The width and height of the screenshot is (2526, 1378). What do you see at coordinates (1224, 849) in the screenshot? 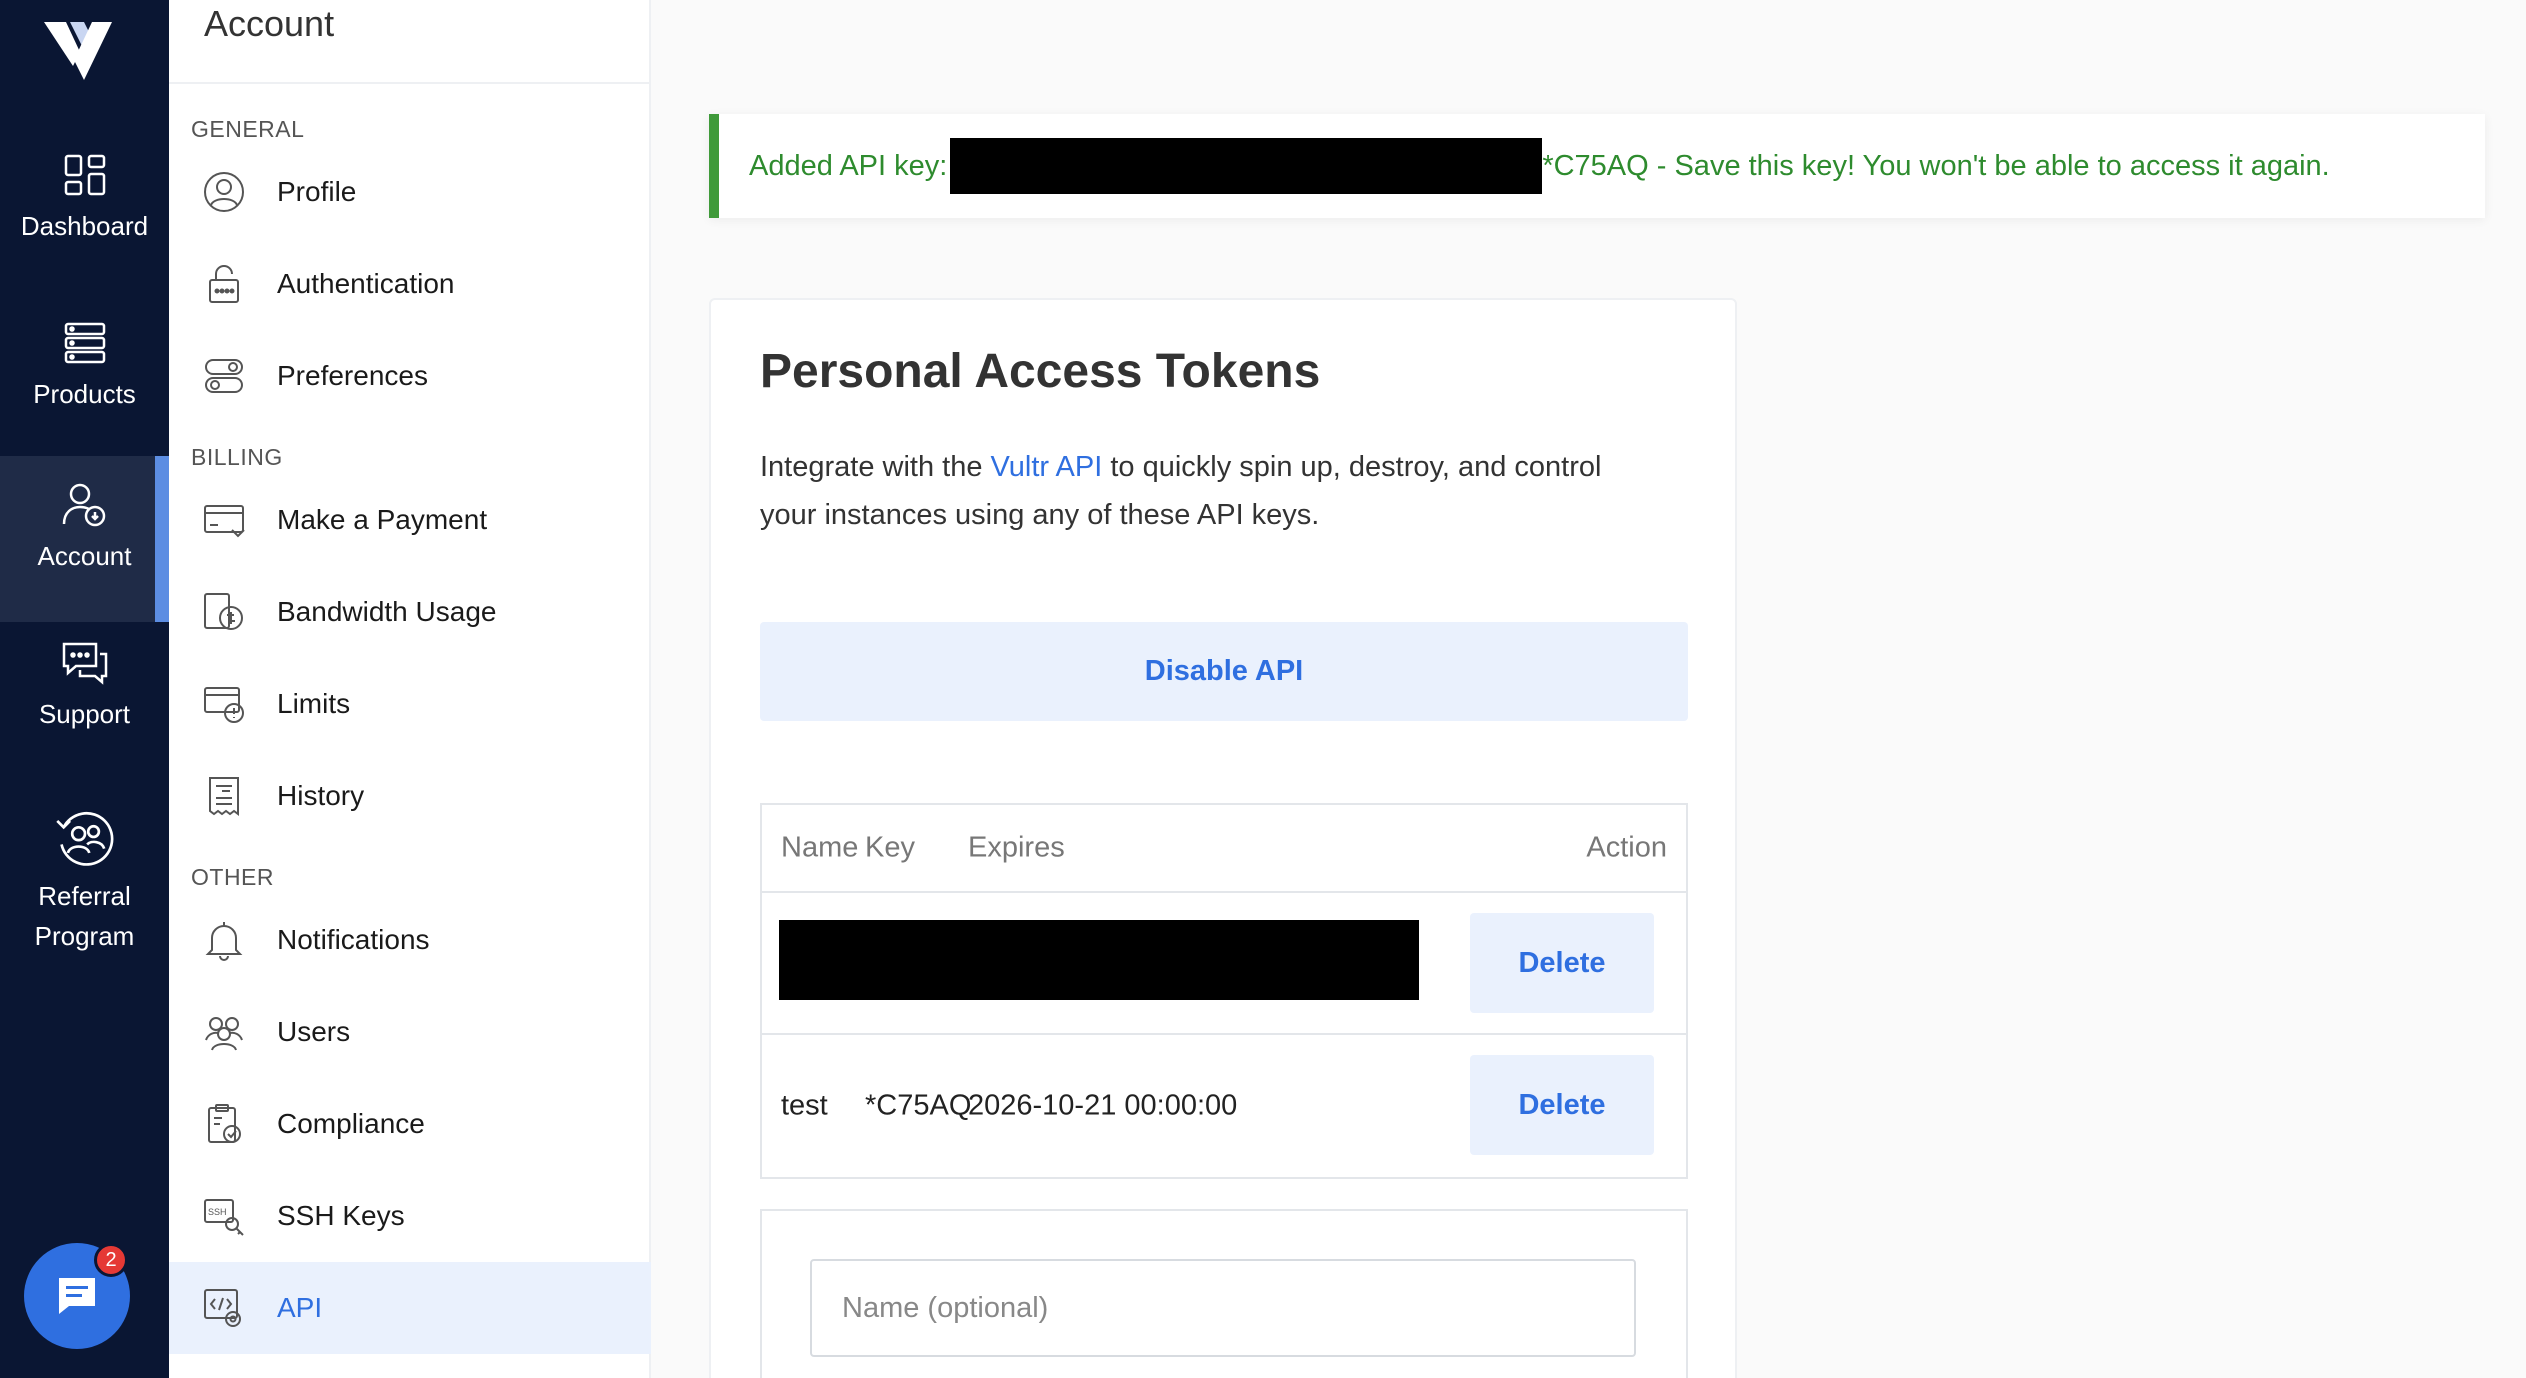
I see `table-header: Name Key Expires Action` at bounding box center [1224, 849].